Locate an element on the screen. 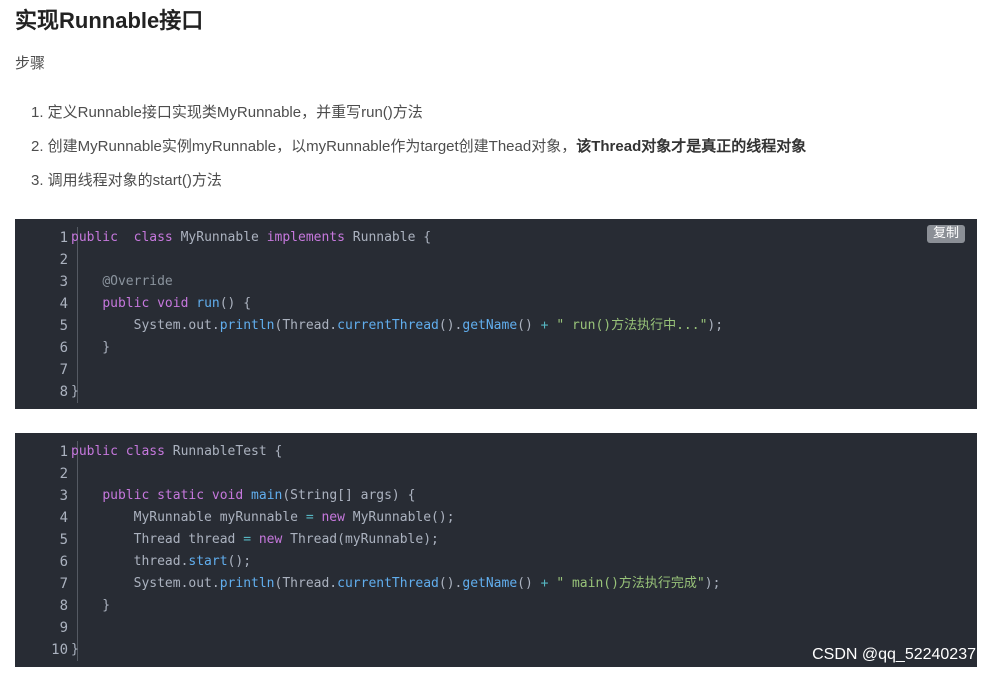 This screenshot has height=674, width=993. code-token: " main()方法执行完成" is located at coordinates (630, 583).